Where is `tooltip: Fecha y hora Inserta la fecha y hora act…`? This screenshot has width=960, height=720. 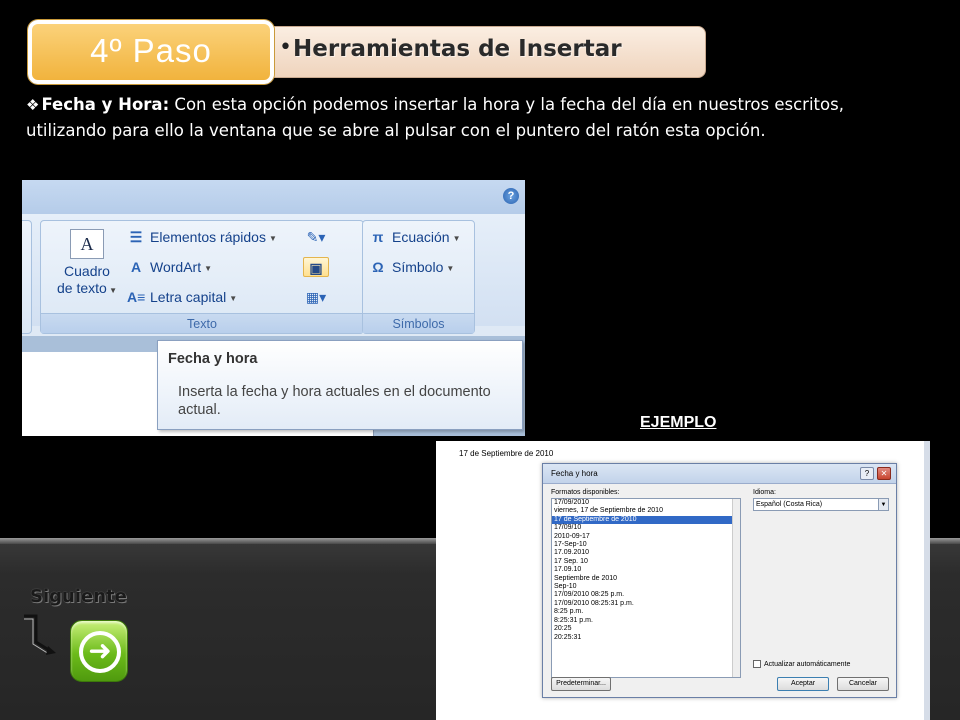
tooltip: Fecha y hora Inserta la fecha y hora act… is located at coordinates (340, 385).